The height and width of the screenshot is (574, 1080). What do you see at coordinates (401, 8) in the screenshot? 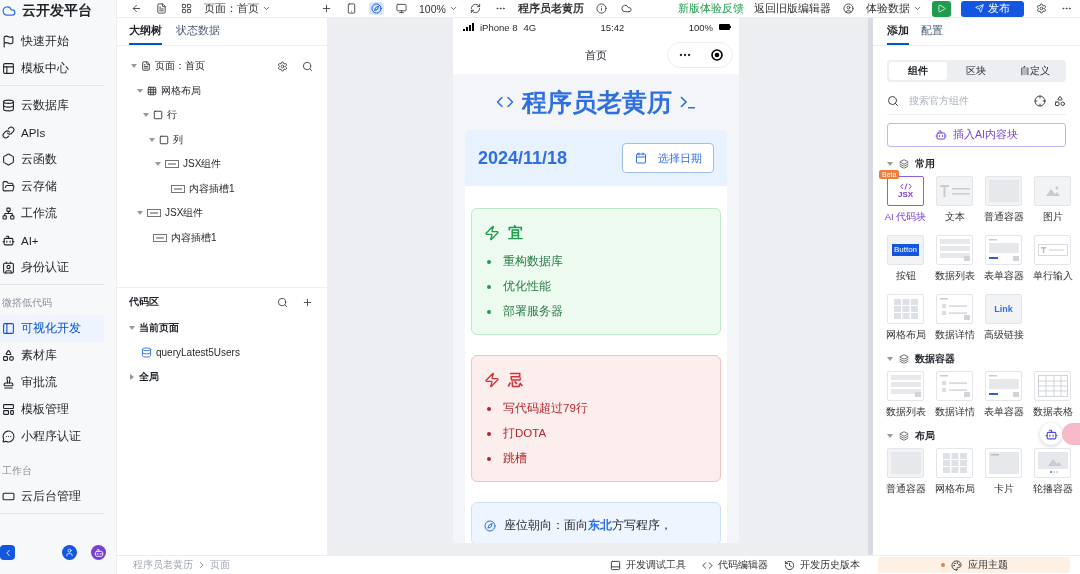
I see `monitor-icon` at bounding box center [401, 8].